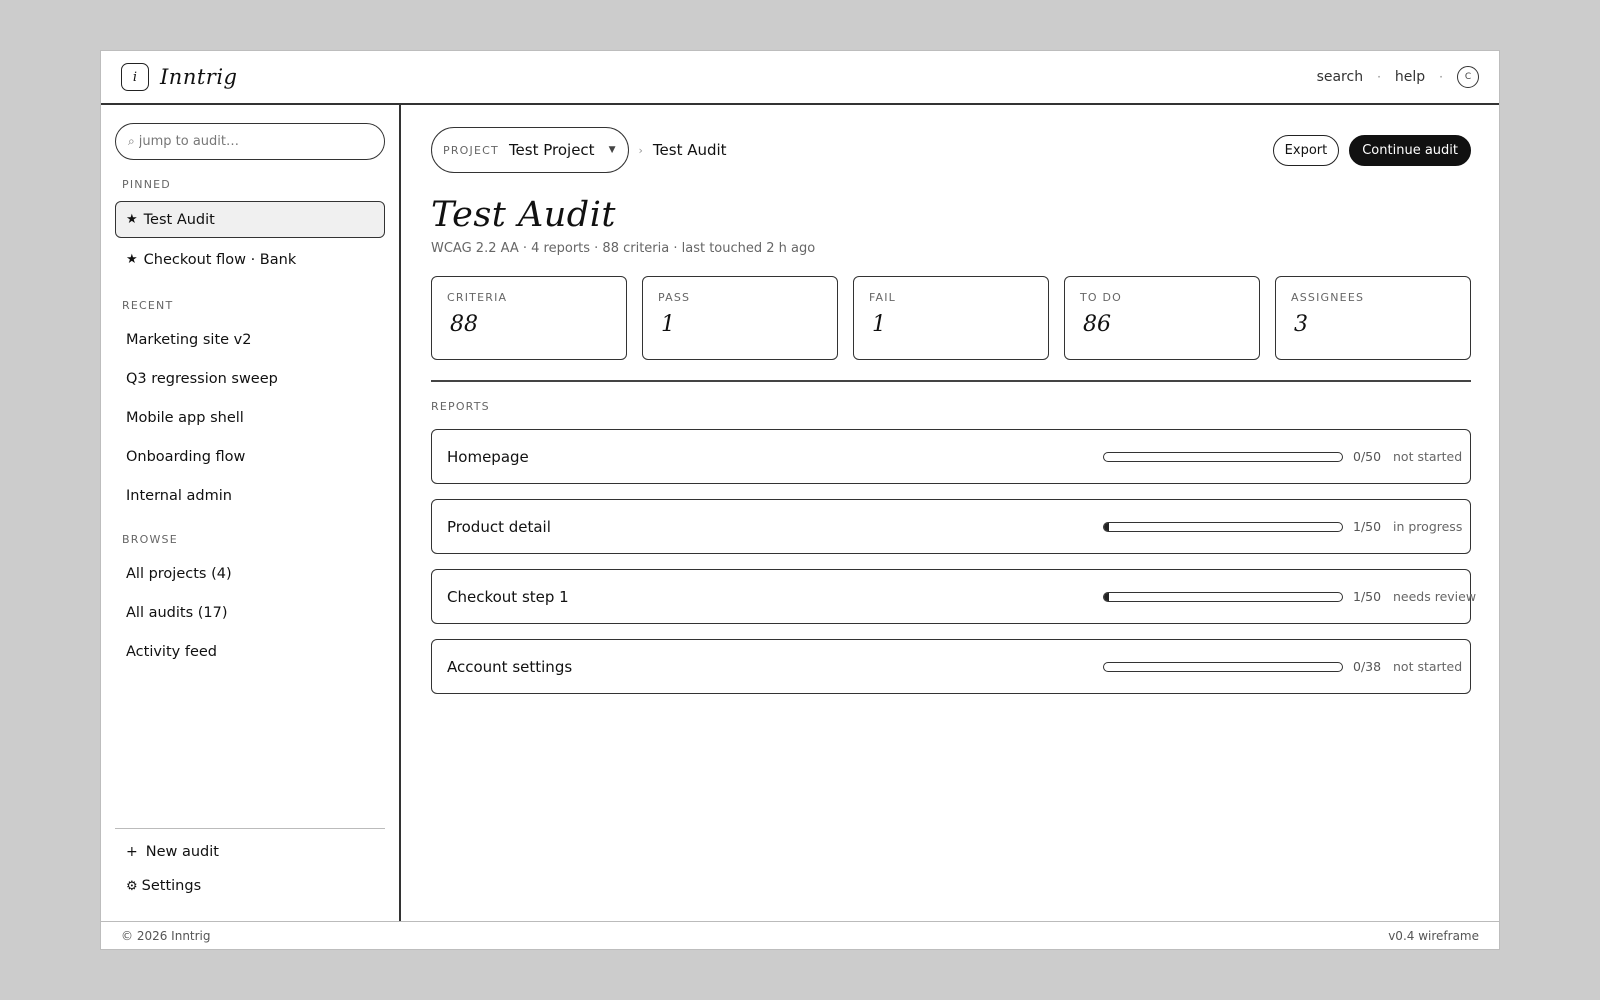 This screenshot has width=1600, height=1000. What do you see at coordinates (551, 150) in the screenshot?
I see `project-selector-value: Test Project` at bounding box center [551, 150].